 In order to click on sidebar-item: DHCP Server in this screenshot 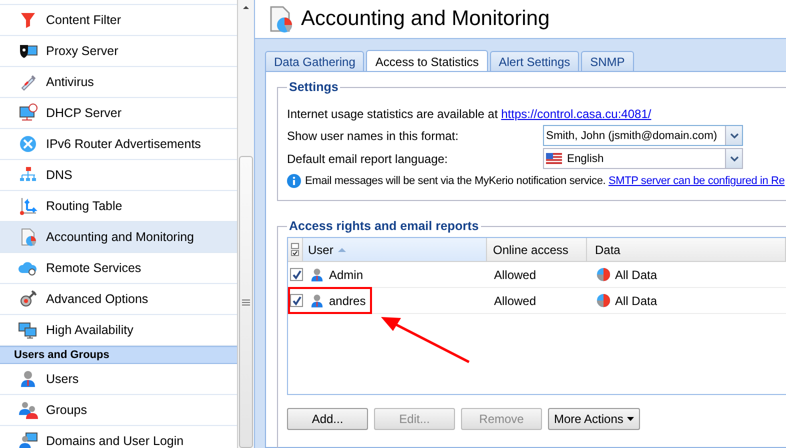, I will do `click(118, 113)`.